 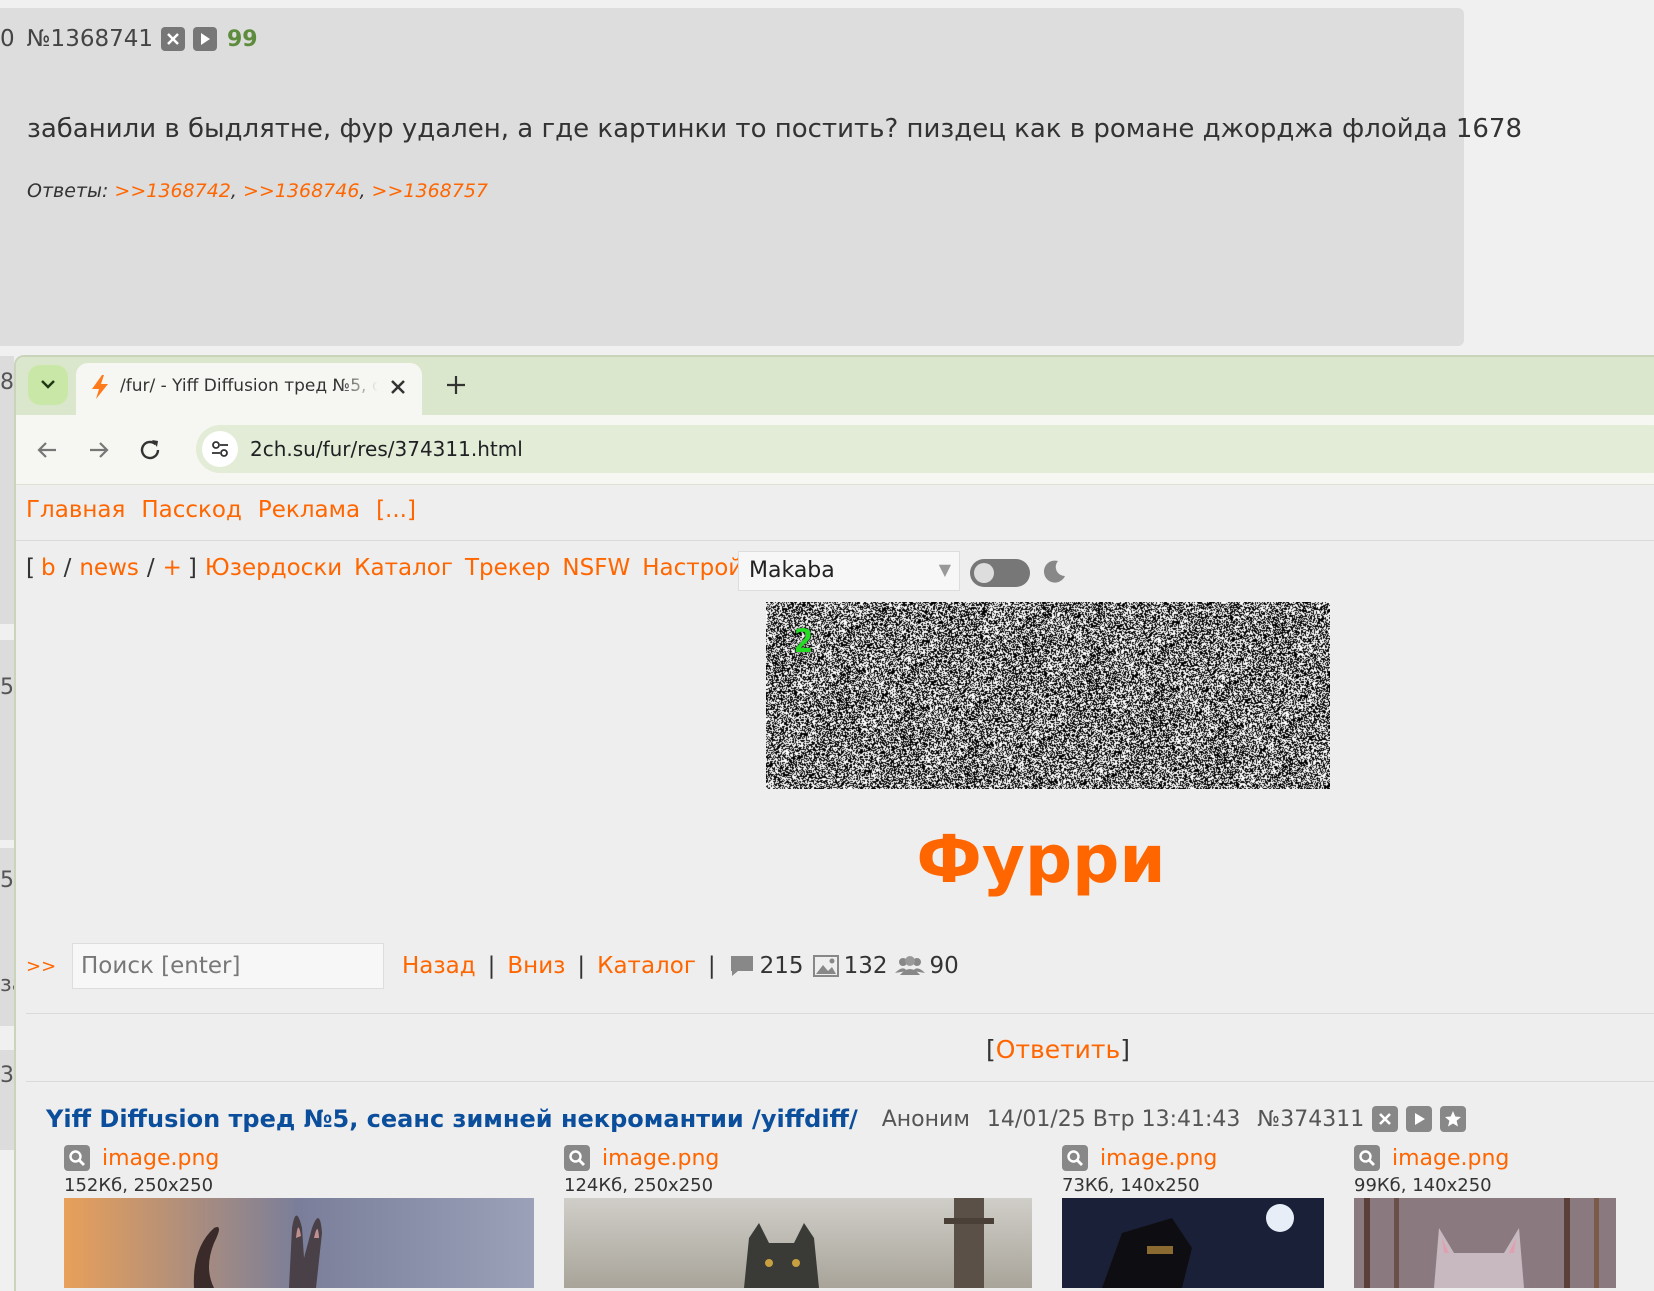 I want to click on posts-count: 215, so click(x=781, y=966).